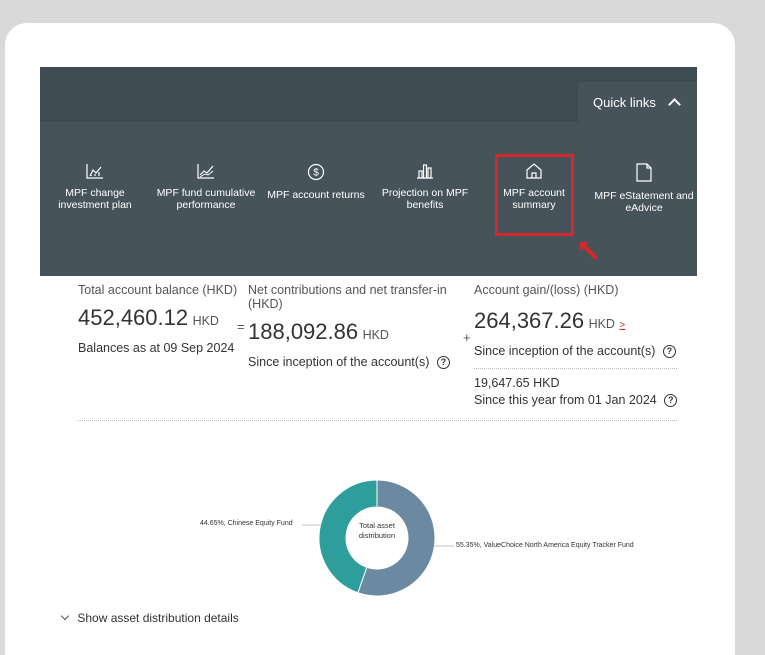  I want to click on slice-label-chinese-equity: 44.65%, Chinese Equity Fund, so click(246, 523).